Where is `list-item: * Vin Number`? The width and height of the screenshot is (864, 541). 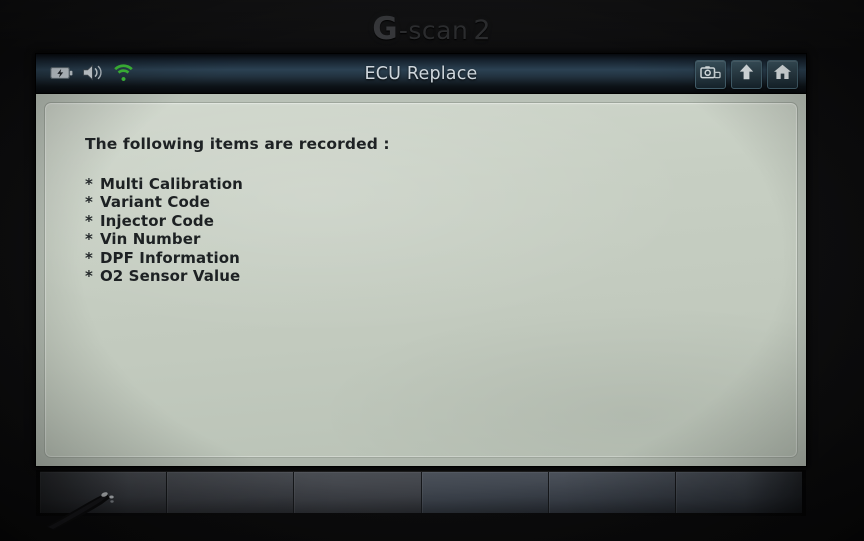 list-item: * Vin Number is located at coordinates (441, 239).